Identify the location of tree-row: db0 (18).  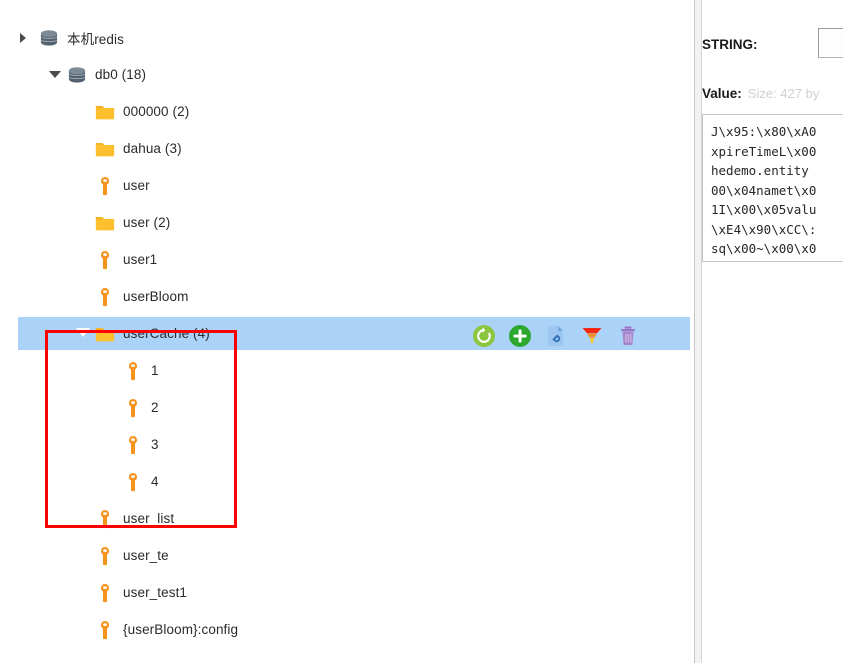
(354, 74).